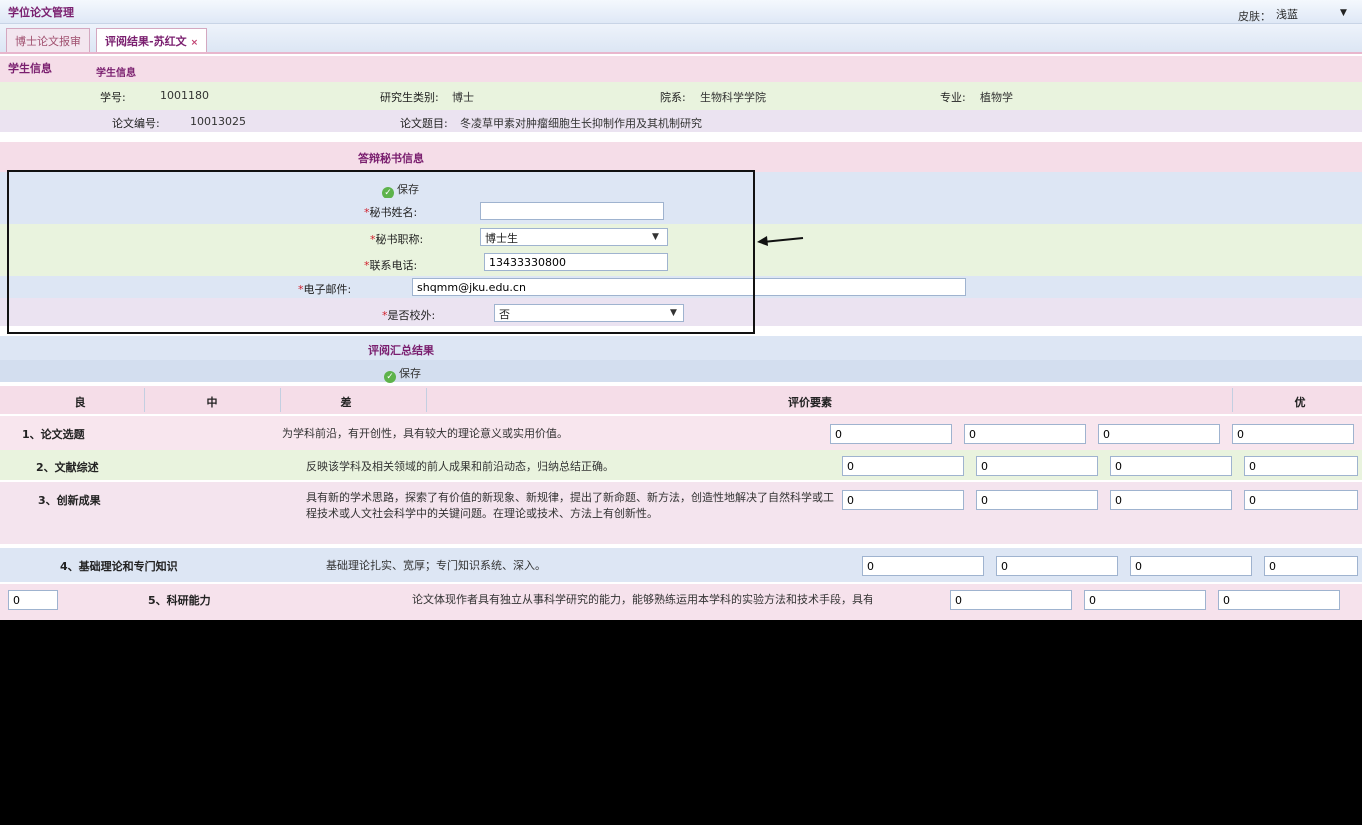 Image resolution: width=1362 pixels, height=825 pixels. Describe the element at coordinates (119, 566) in the screenshot. I see `criterion-name: 4、基础理论和专门知识` at that location.